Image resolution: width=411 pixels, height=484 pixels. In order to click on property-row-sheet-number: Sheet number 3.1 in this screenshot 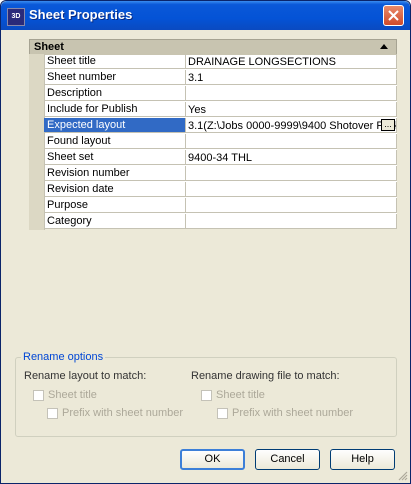, I will do `click(213, 78)`.